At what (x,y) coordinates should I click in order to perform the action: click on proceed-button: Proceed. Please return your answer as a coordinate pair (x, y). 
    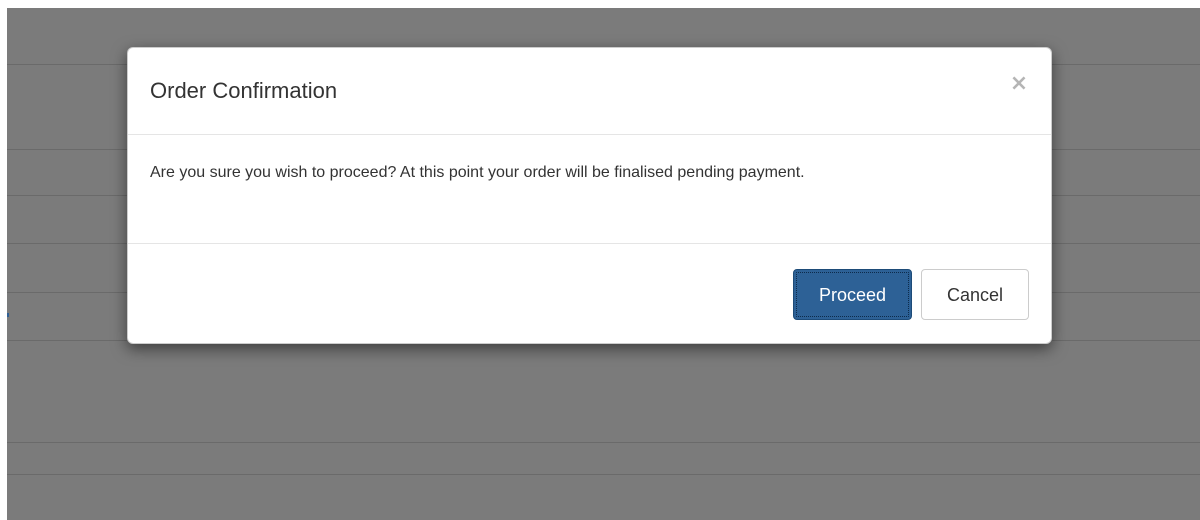
    Looking at the image, I should click on (852, 294).